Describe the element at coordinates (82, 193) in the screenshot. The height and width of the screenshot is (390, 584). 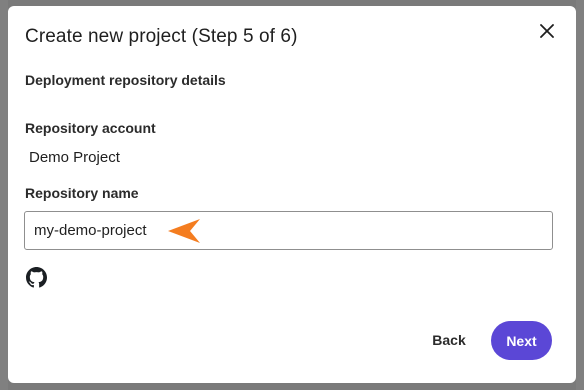
I see `repository-name-label: Repository name` at that location.